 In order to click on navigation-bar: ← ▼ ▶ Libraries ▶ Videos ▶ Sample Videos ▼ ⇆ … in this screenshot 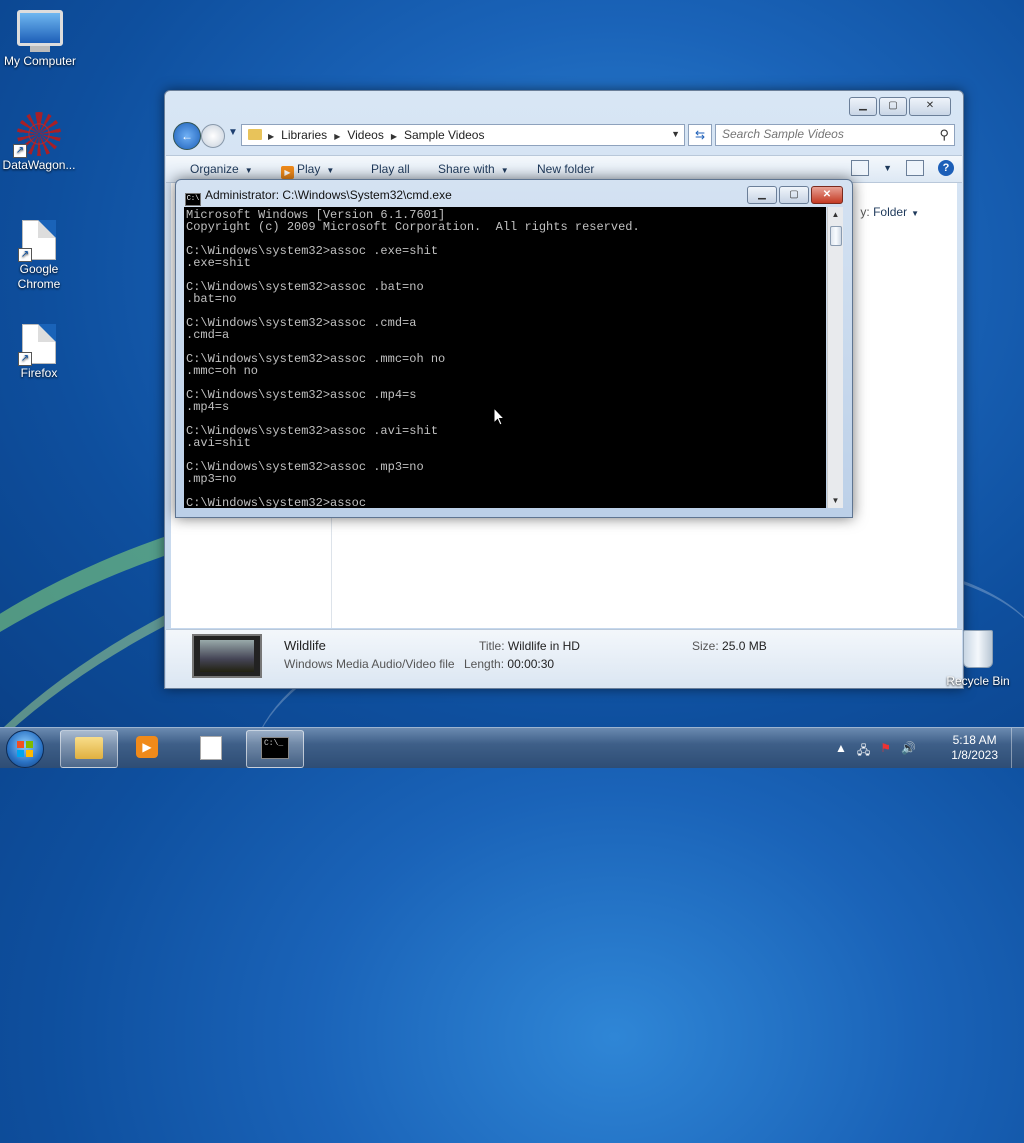, I will do `click(564, 136)`.